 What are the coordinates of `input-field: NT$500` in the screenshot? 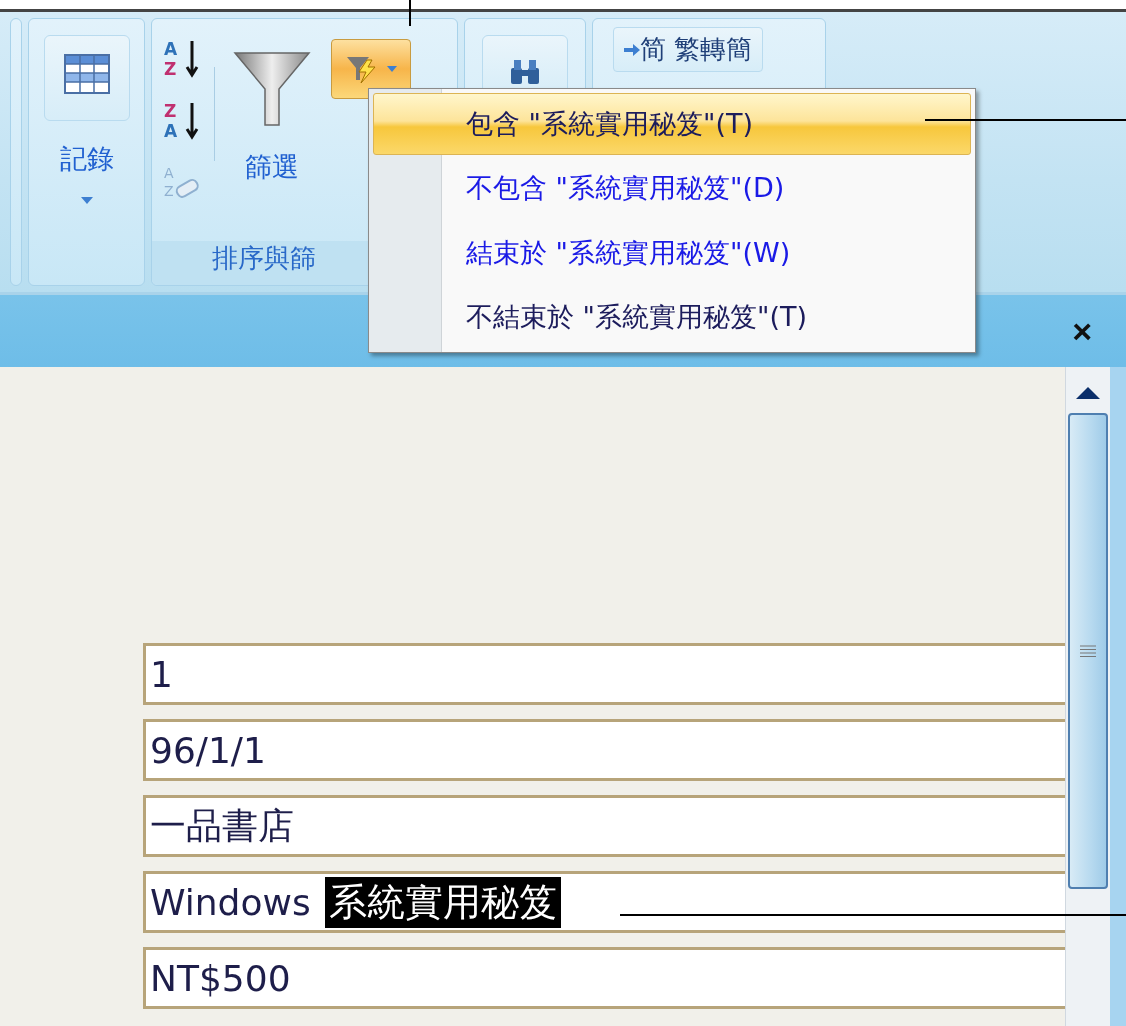 It's located at (604, 978).